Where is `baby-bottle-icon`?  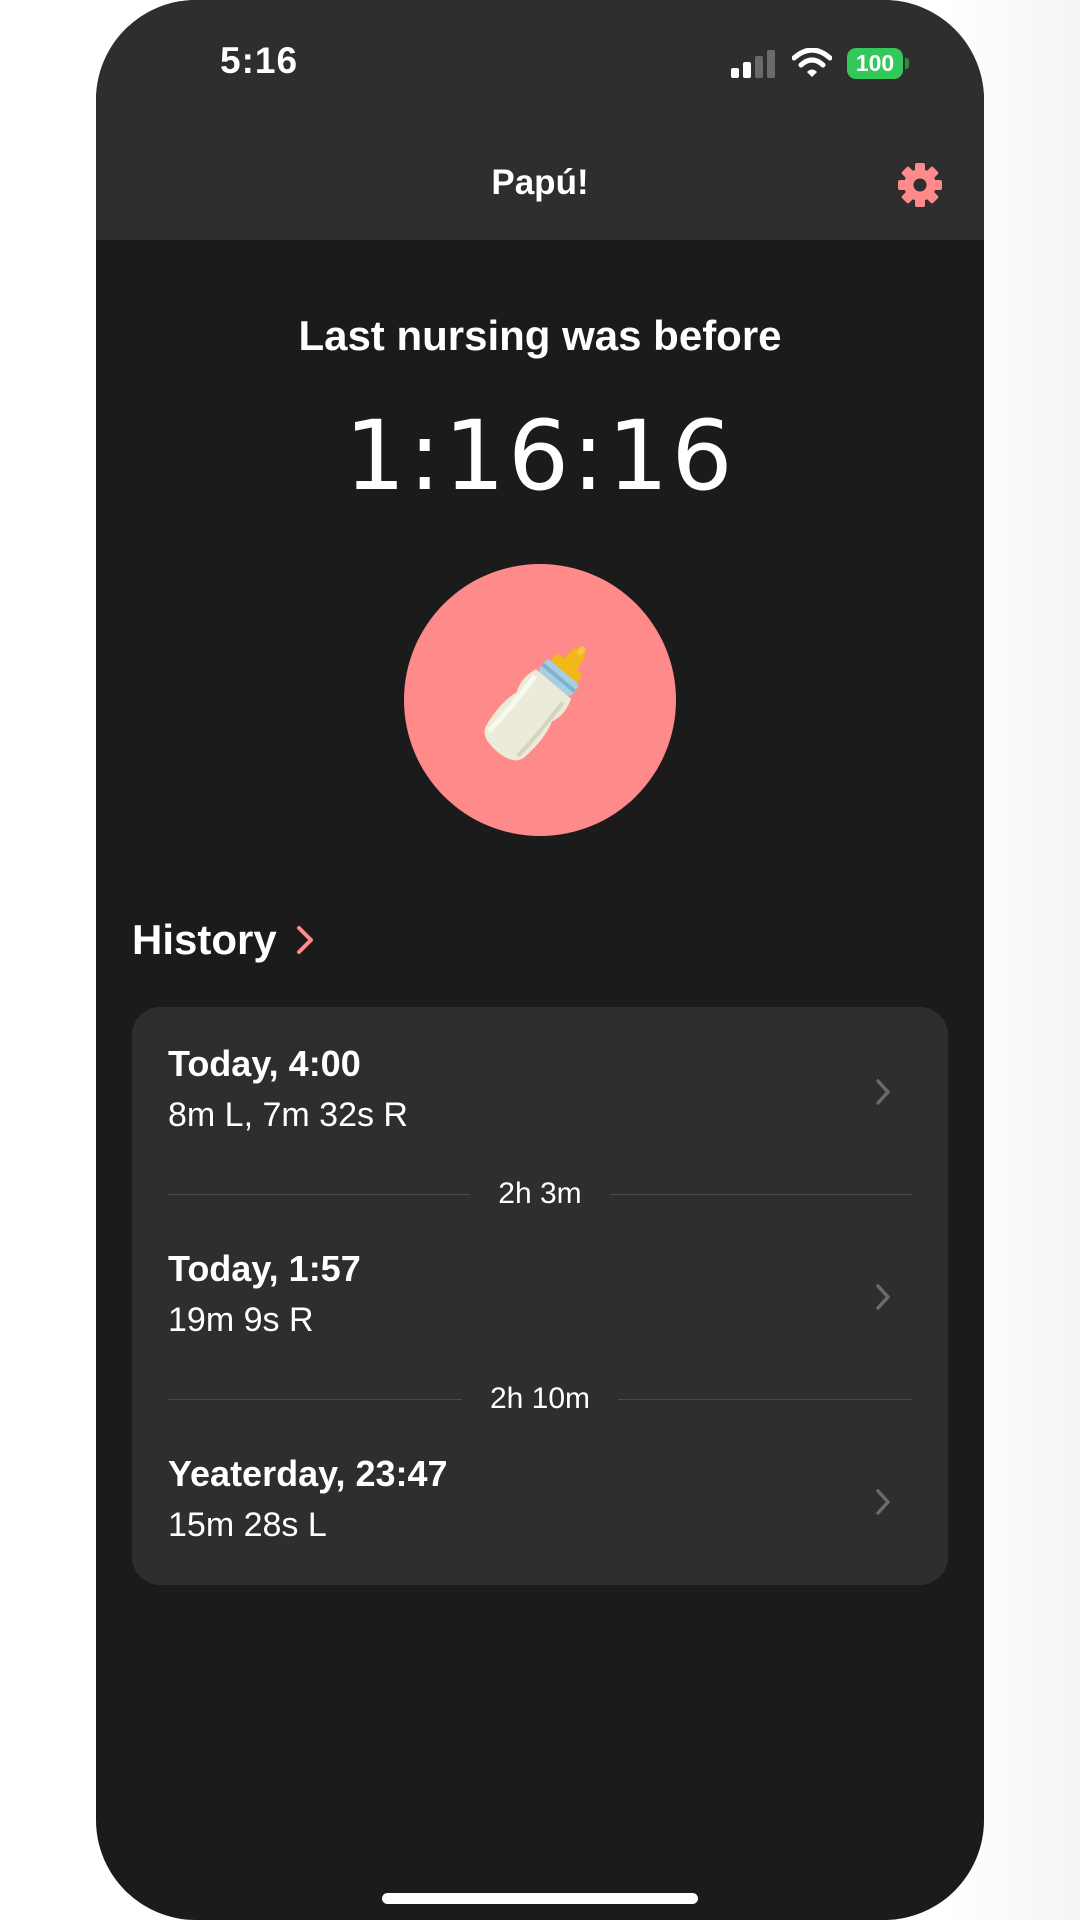 baby-bottle-icon is located at coordinates (535, 703).